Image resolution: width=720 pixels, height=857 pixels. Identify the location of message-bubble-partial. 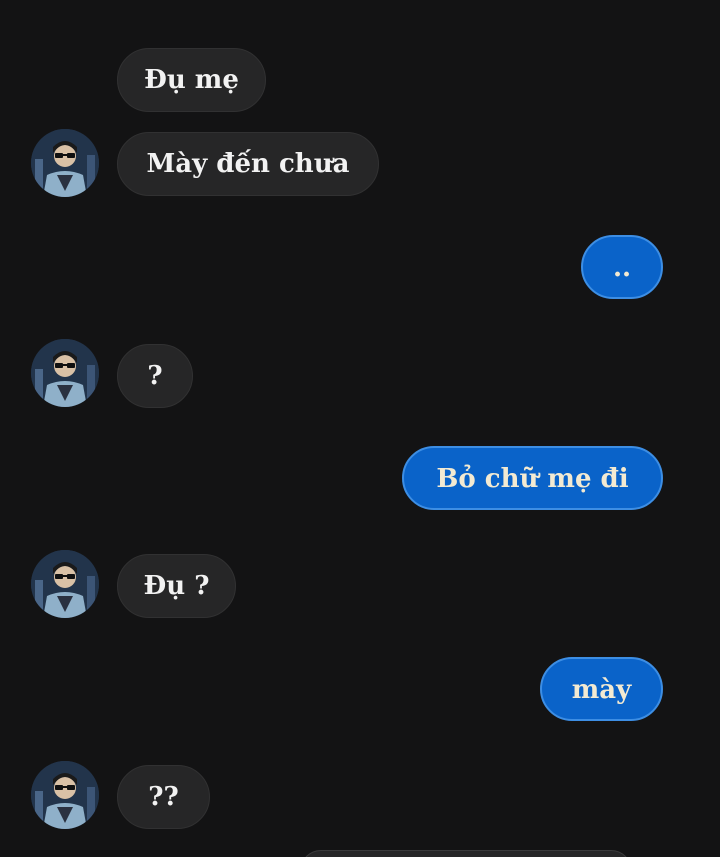
(466, 853).